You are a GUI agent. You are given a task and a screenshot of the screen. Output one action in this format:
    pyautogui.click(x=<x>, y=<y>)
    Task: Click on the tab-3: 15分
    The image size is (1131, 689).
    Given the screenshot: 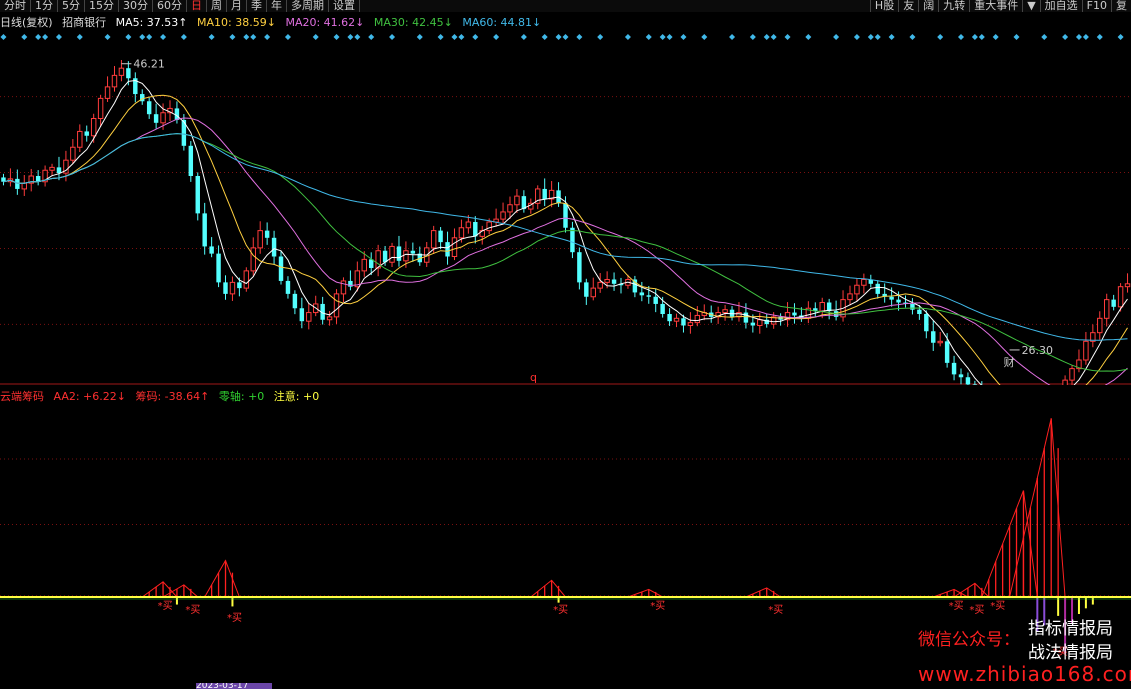 What is the action you would take?
    pyautogui.click(x=102, y=6)
    